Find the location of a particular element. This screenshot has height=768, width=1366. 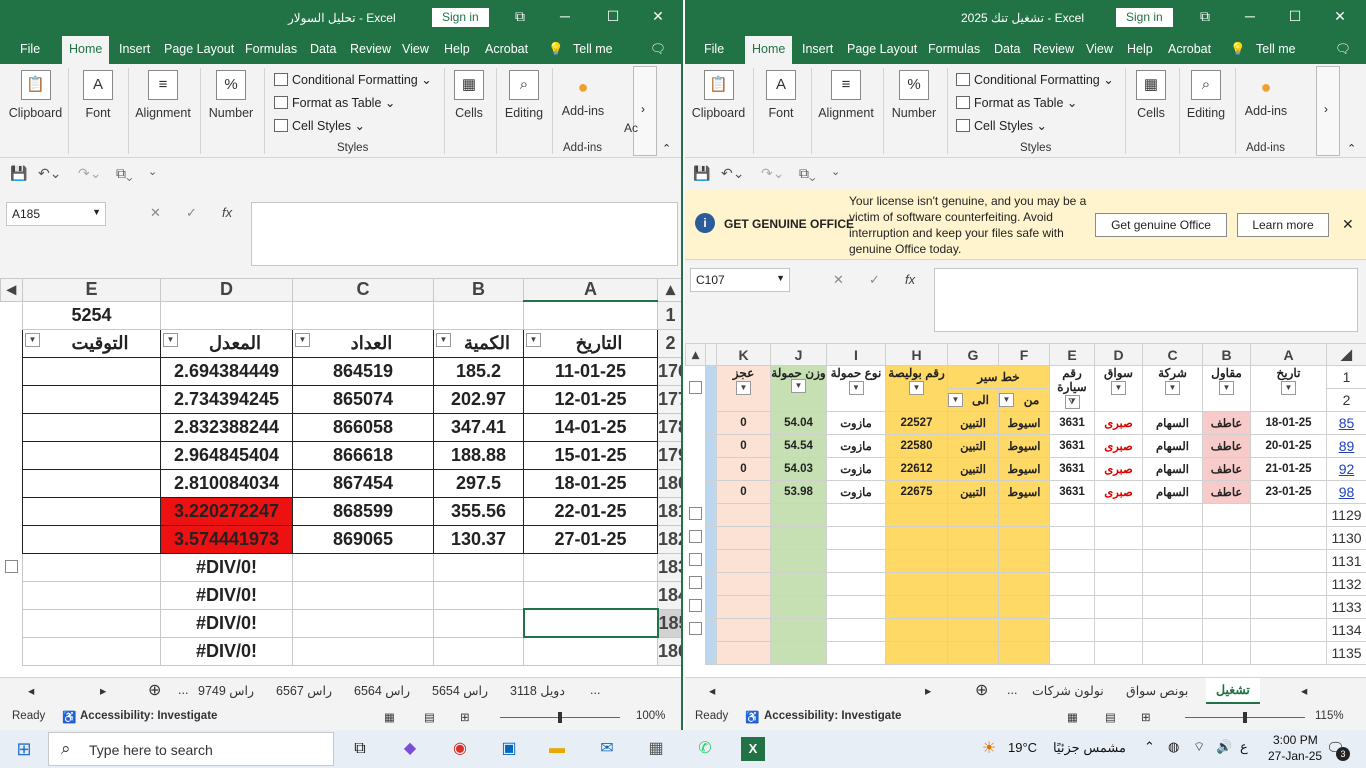

column-header-d: D is located at coordinates (226, 290).